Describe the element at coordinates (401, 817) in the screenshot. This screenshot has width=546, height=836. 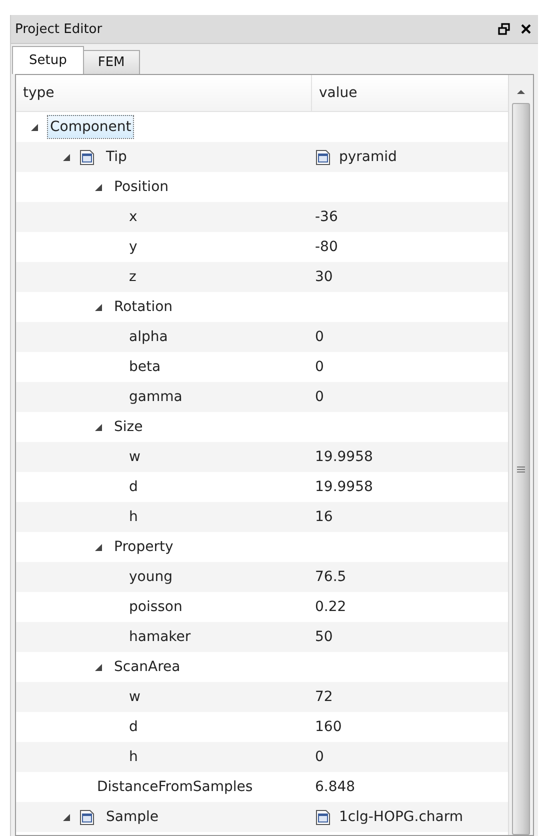
I see `value-cell: 1clg-HOPG.charm` at that location.